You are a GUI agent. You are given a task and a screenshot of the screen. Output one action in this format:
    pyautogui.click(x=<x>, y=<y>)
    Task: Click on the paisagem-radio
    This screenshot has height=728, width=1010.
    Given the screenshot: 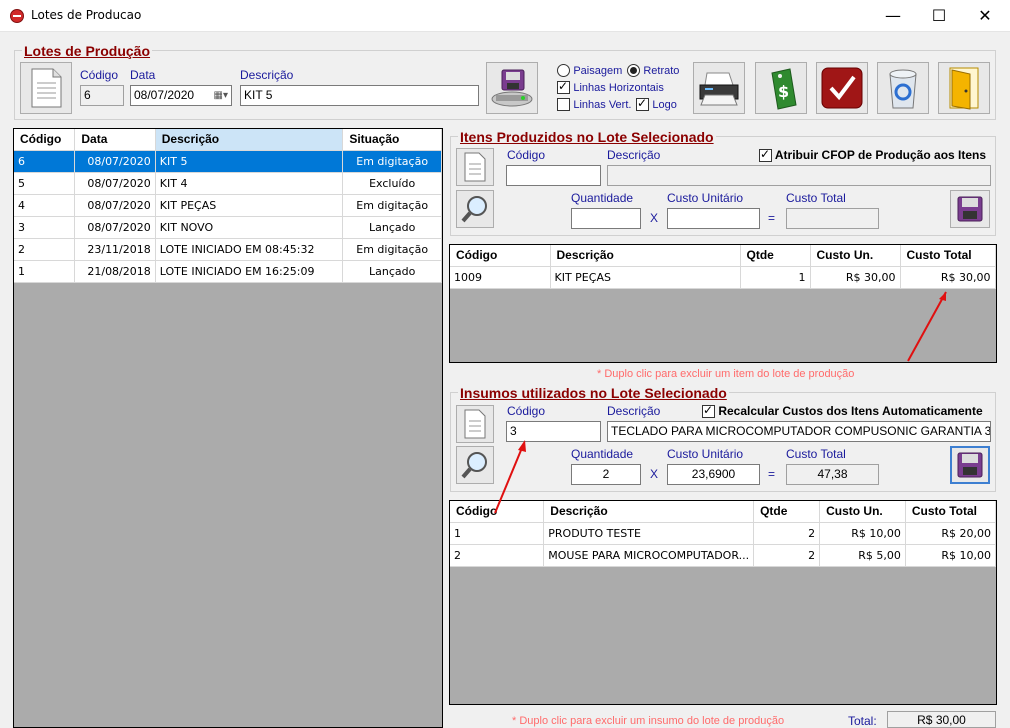 What is the action you would take?
    pyautogui.click(x=563, y=71)
    